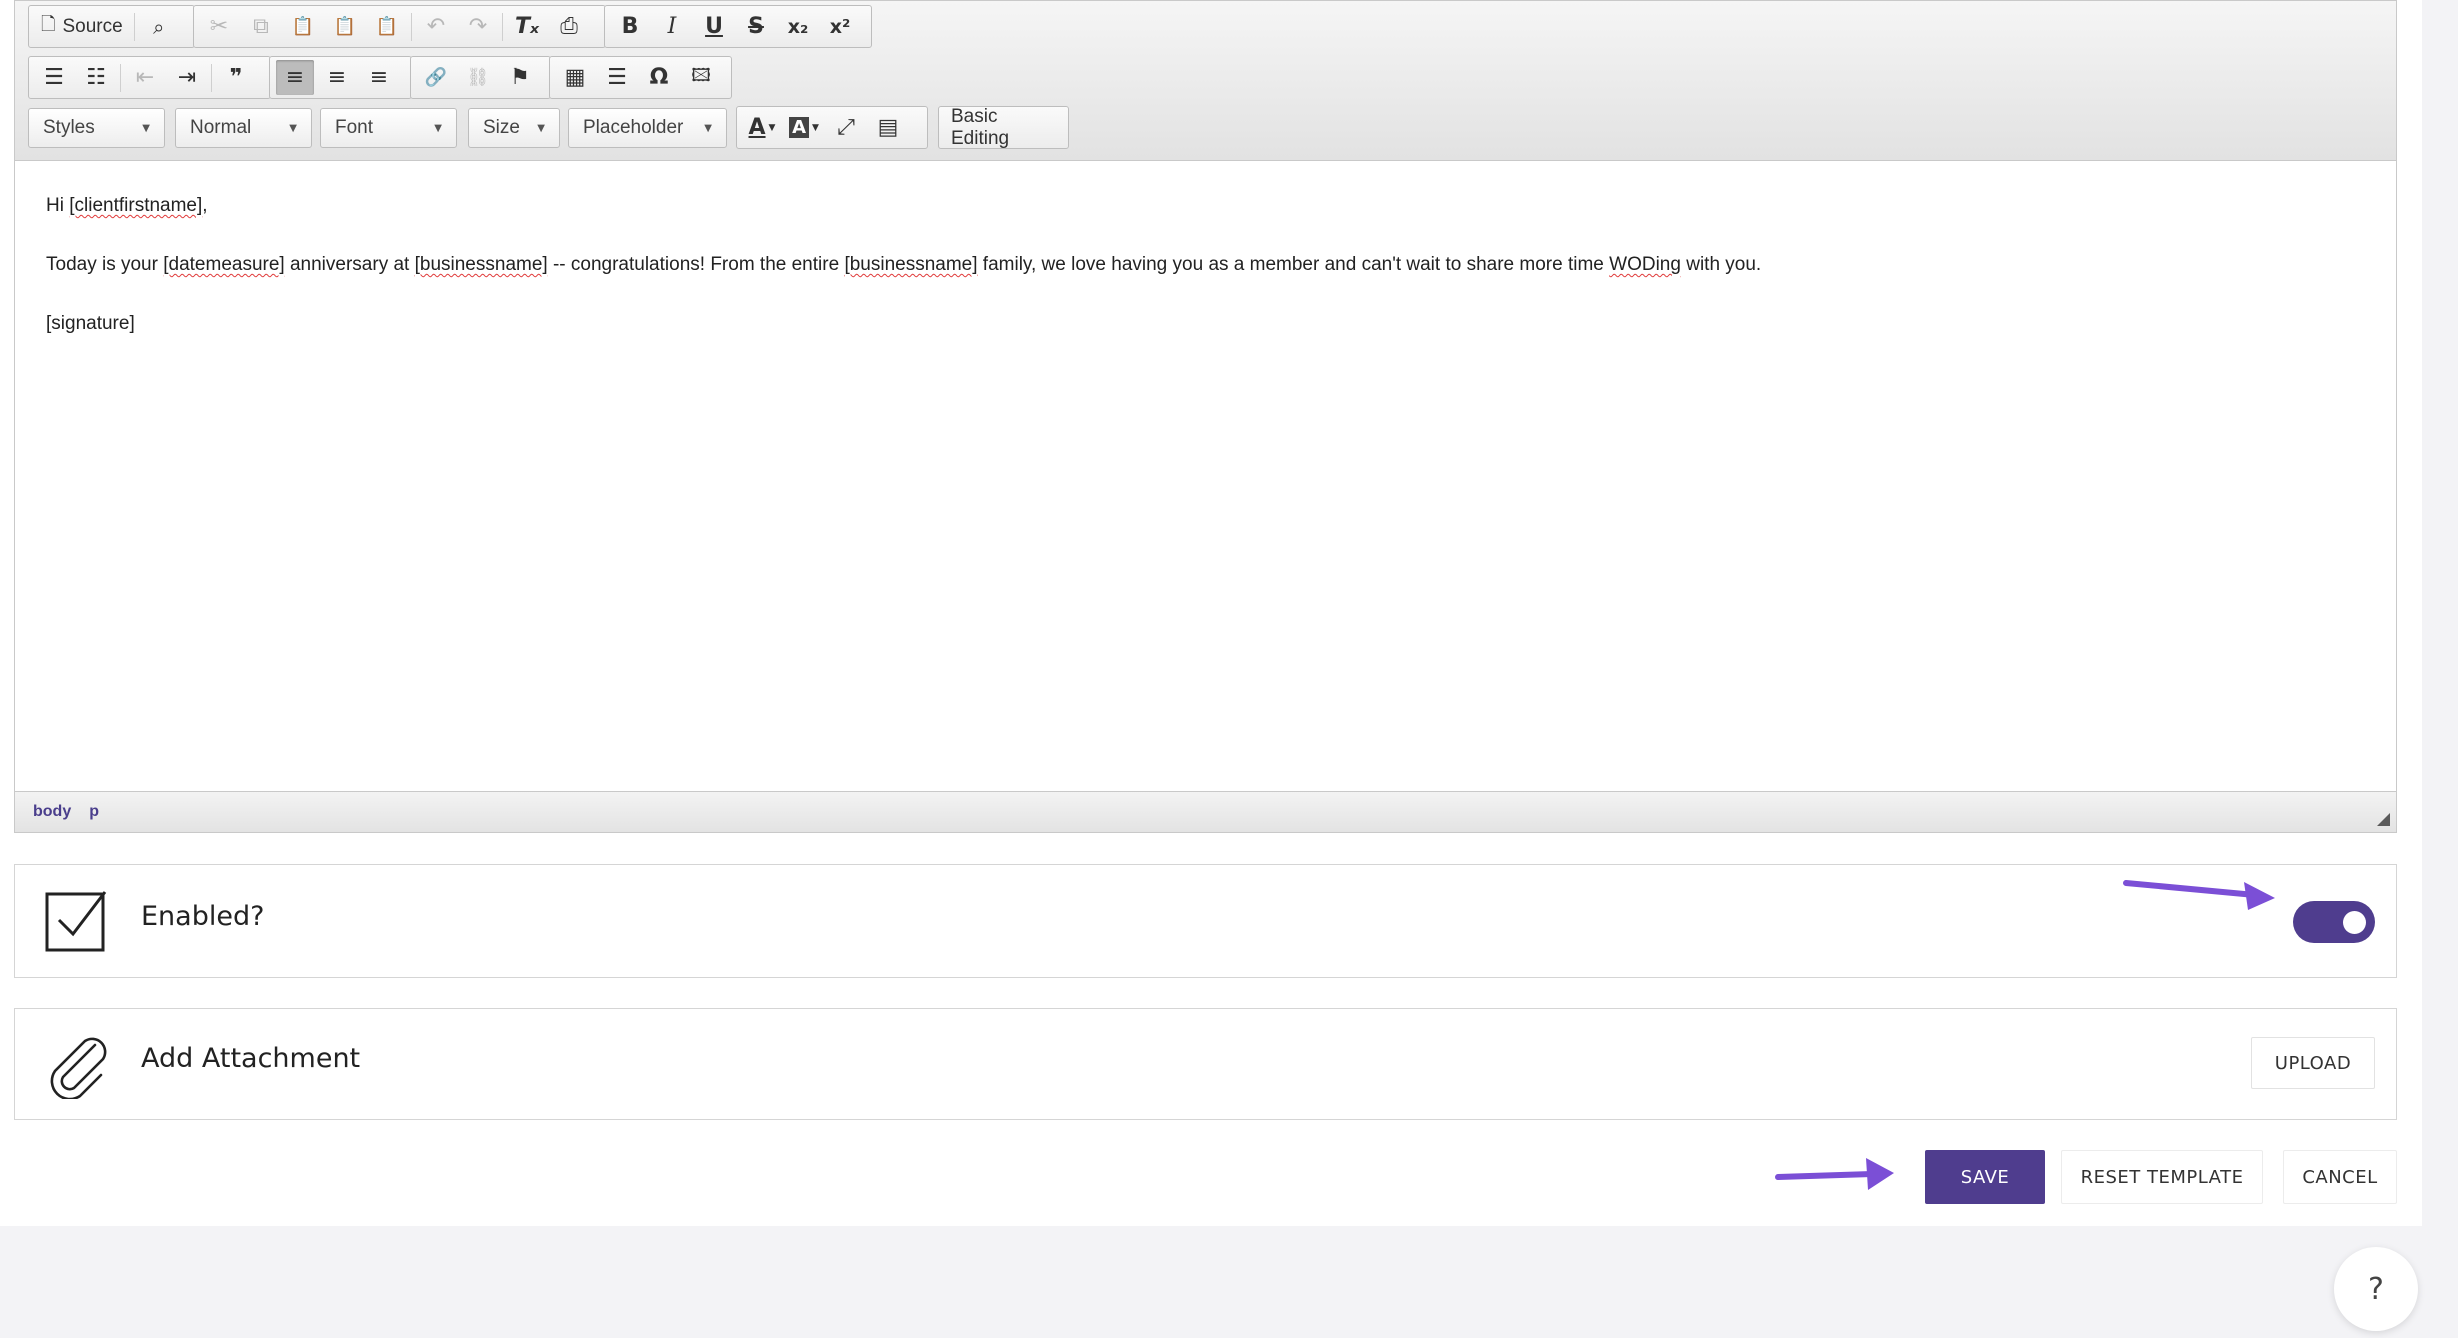 The width and height of the screenshot is (2458, 1338). Describe the element at coordinates (478, 26) in the screenshot. I see `redo-button: ↷` at that location.